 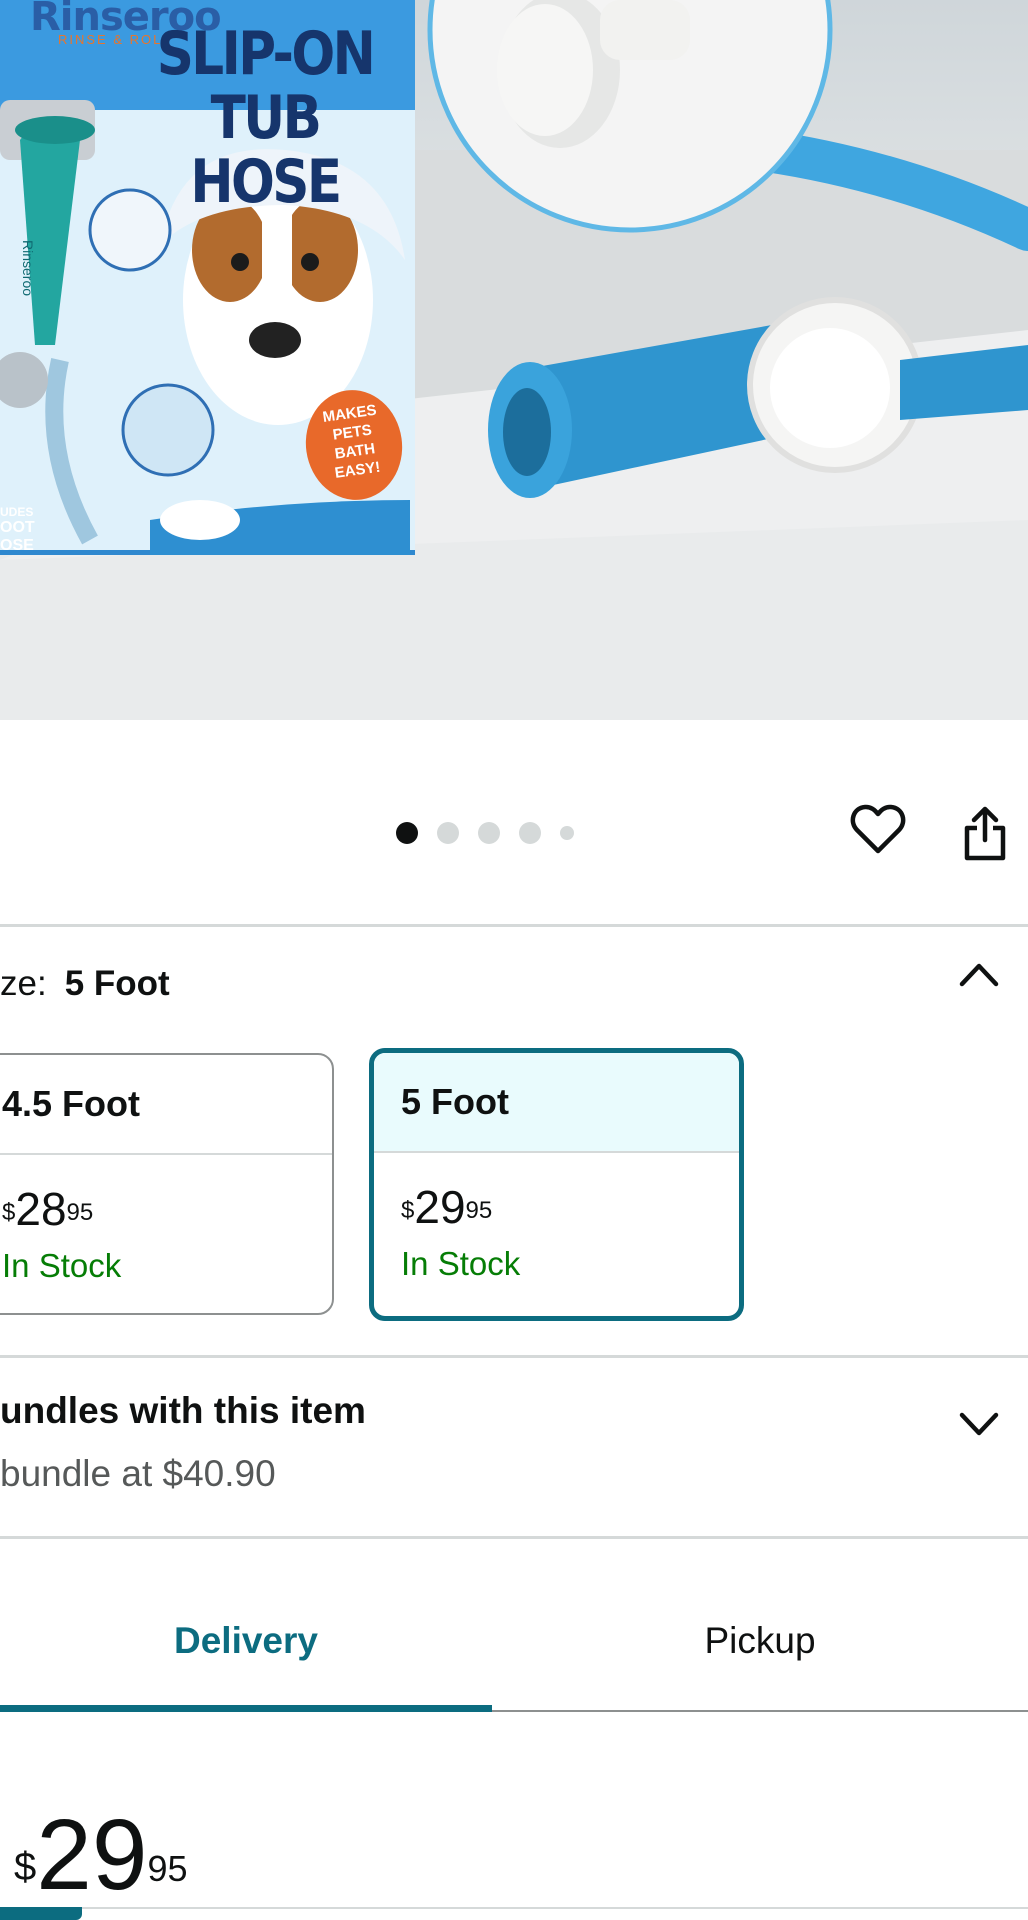 I want to click on bundles-expand-button, so click(x=979, y=1426).